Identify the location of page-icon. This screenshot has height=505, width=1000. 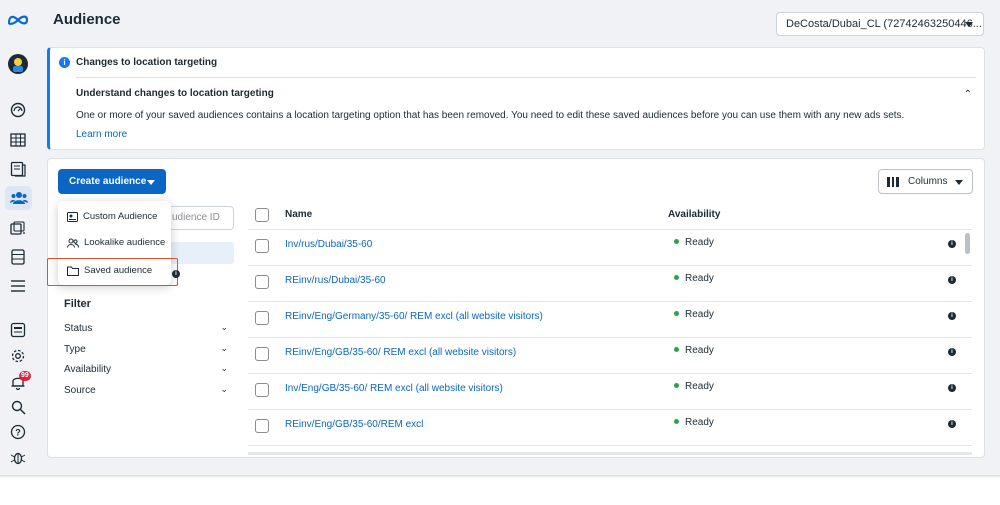
(18, 330).